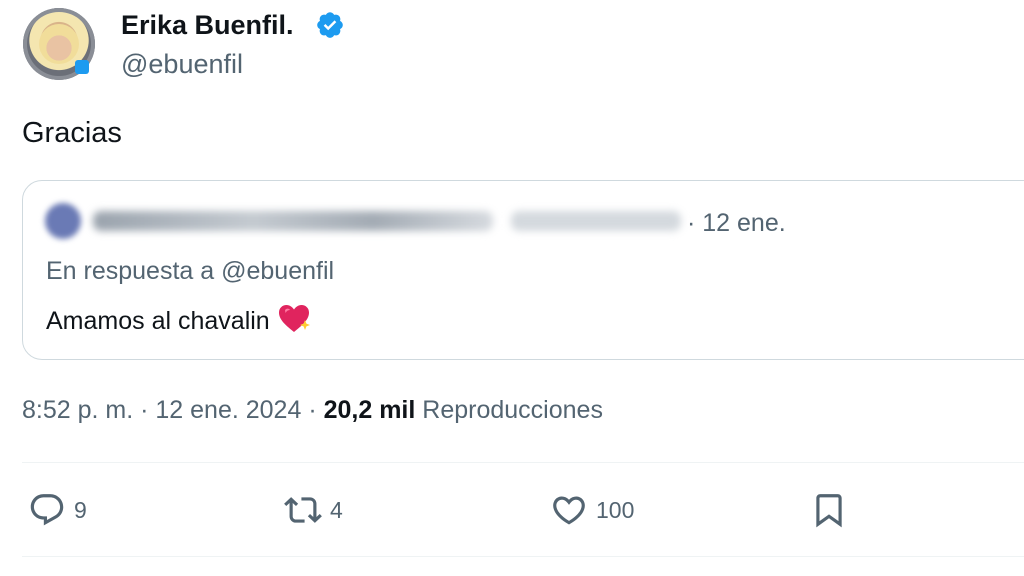  What do you see at coordinates (369, 410) in the screenshot?
I see `views-count: 20,2 mil` at bounding box center [369, 410].